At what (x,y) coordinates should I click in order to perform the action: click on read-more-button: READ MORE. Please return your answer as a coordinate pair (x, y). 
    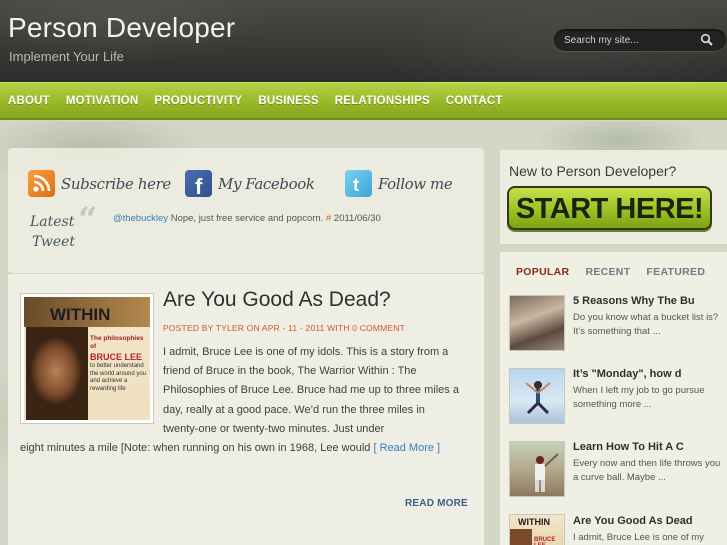
    Looking at the image, I should click on (436, 503).